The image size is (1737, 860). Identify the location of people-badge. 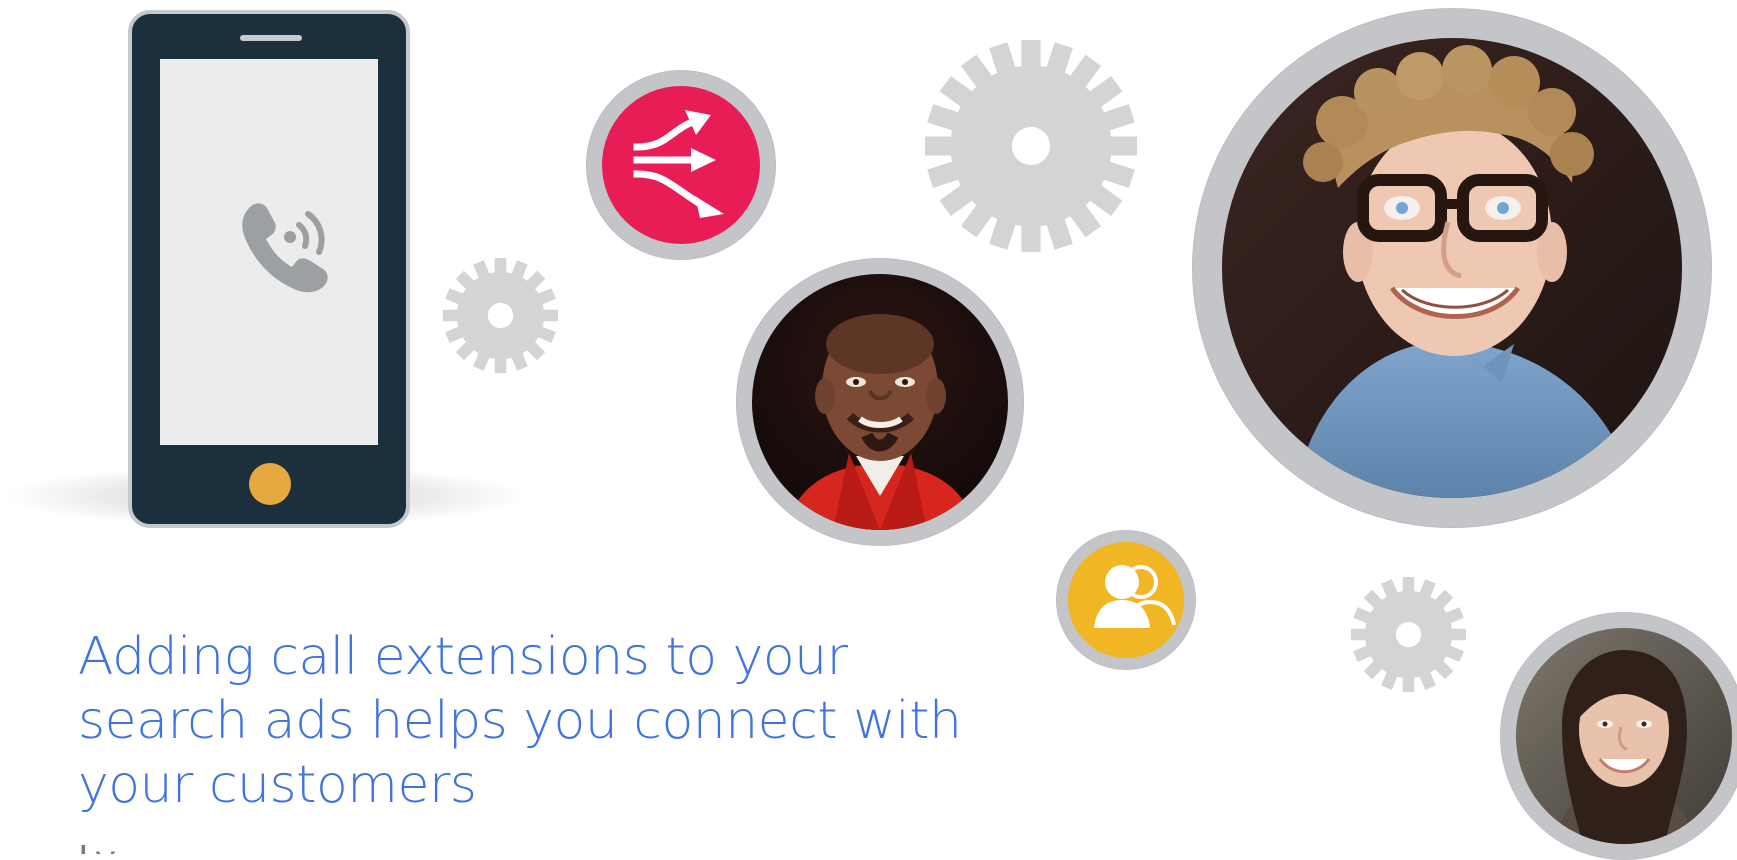
(1126, 600).